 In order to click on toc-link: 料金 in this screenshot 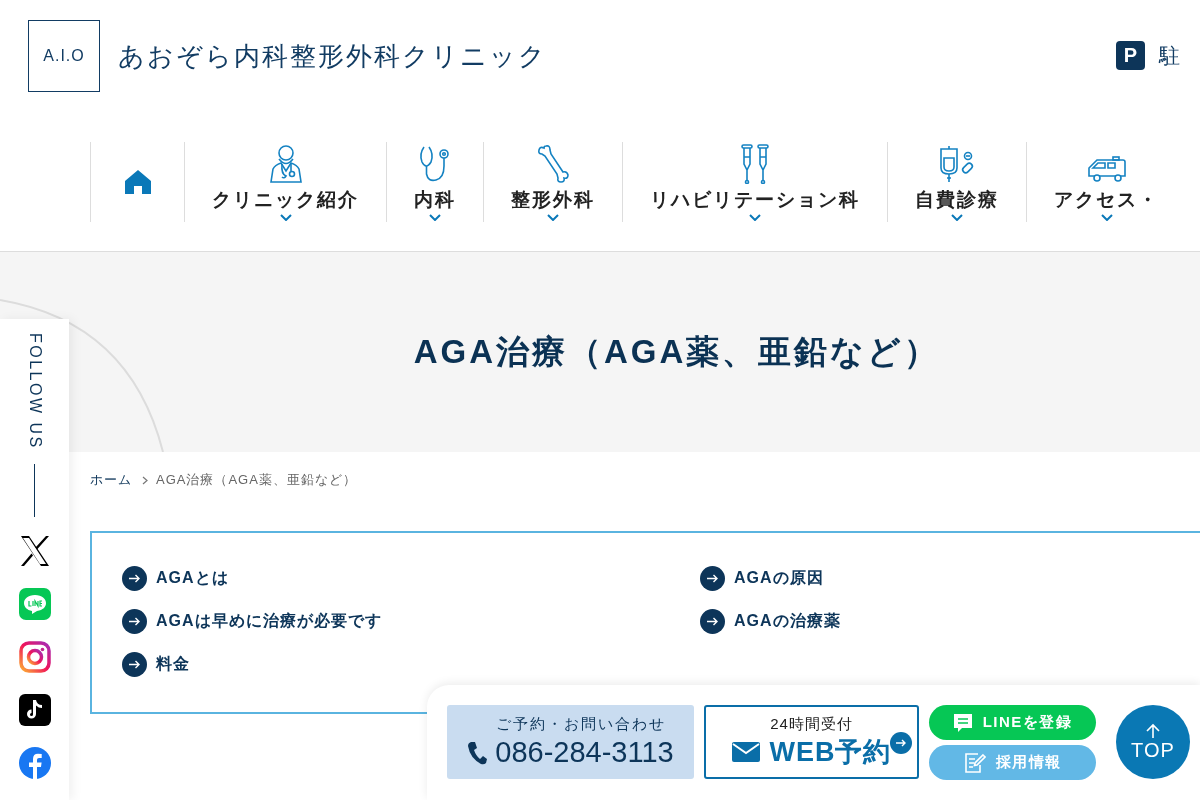, I will do `click(156, 664)`.